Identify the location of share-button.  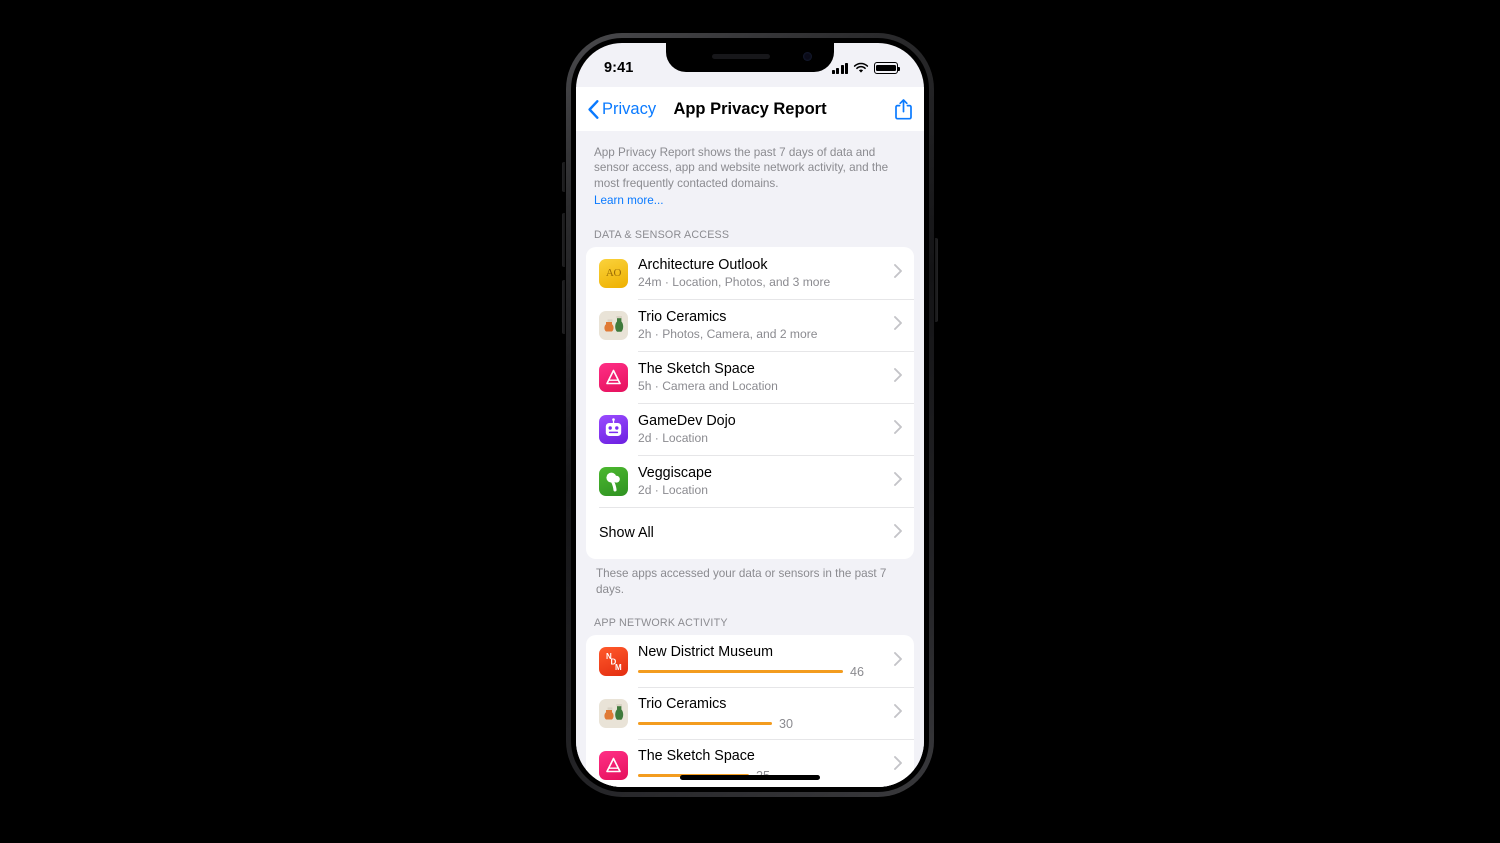
(903, 109).